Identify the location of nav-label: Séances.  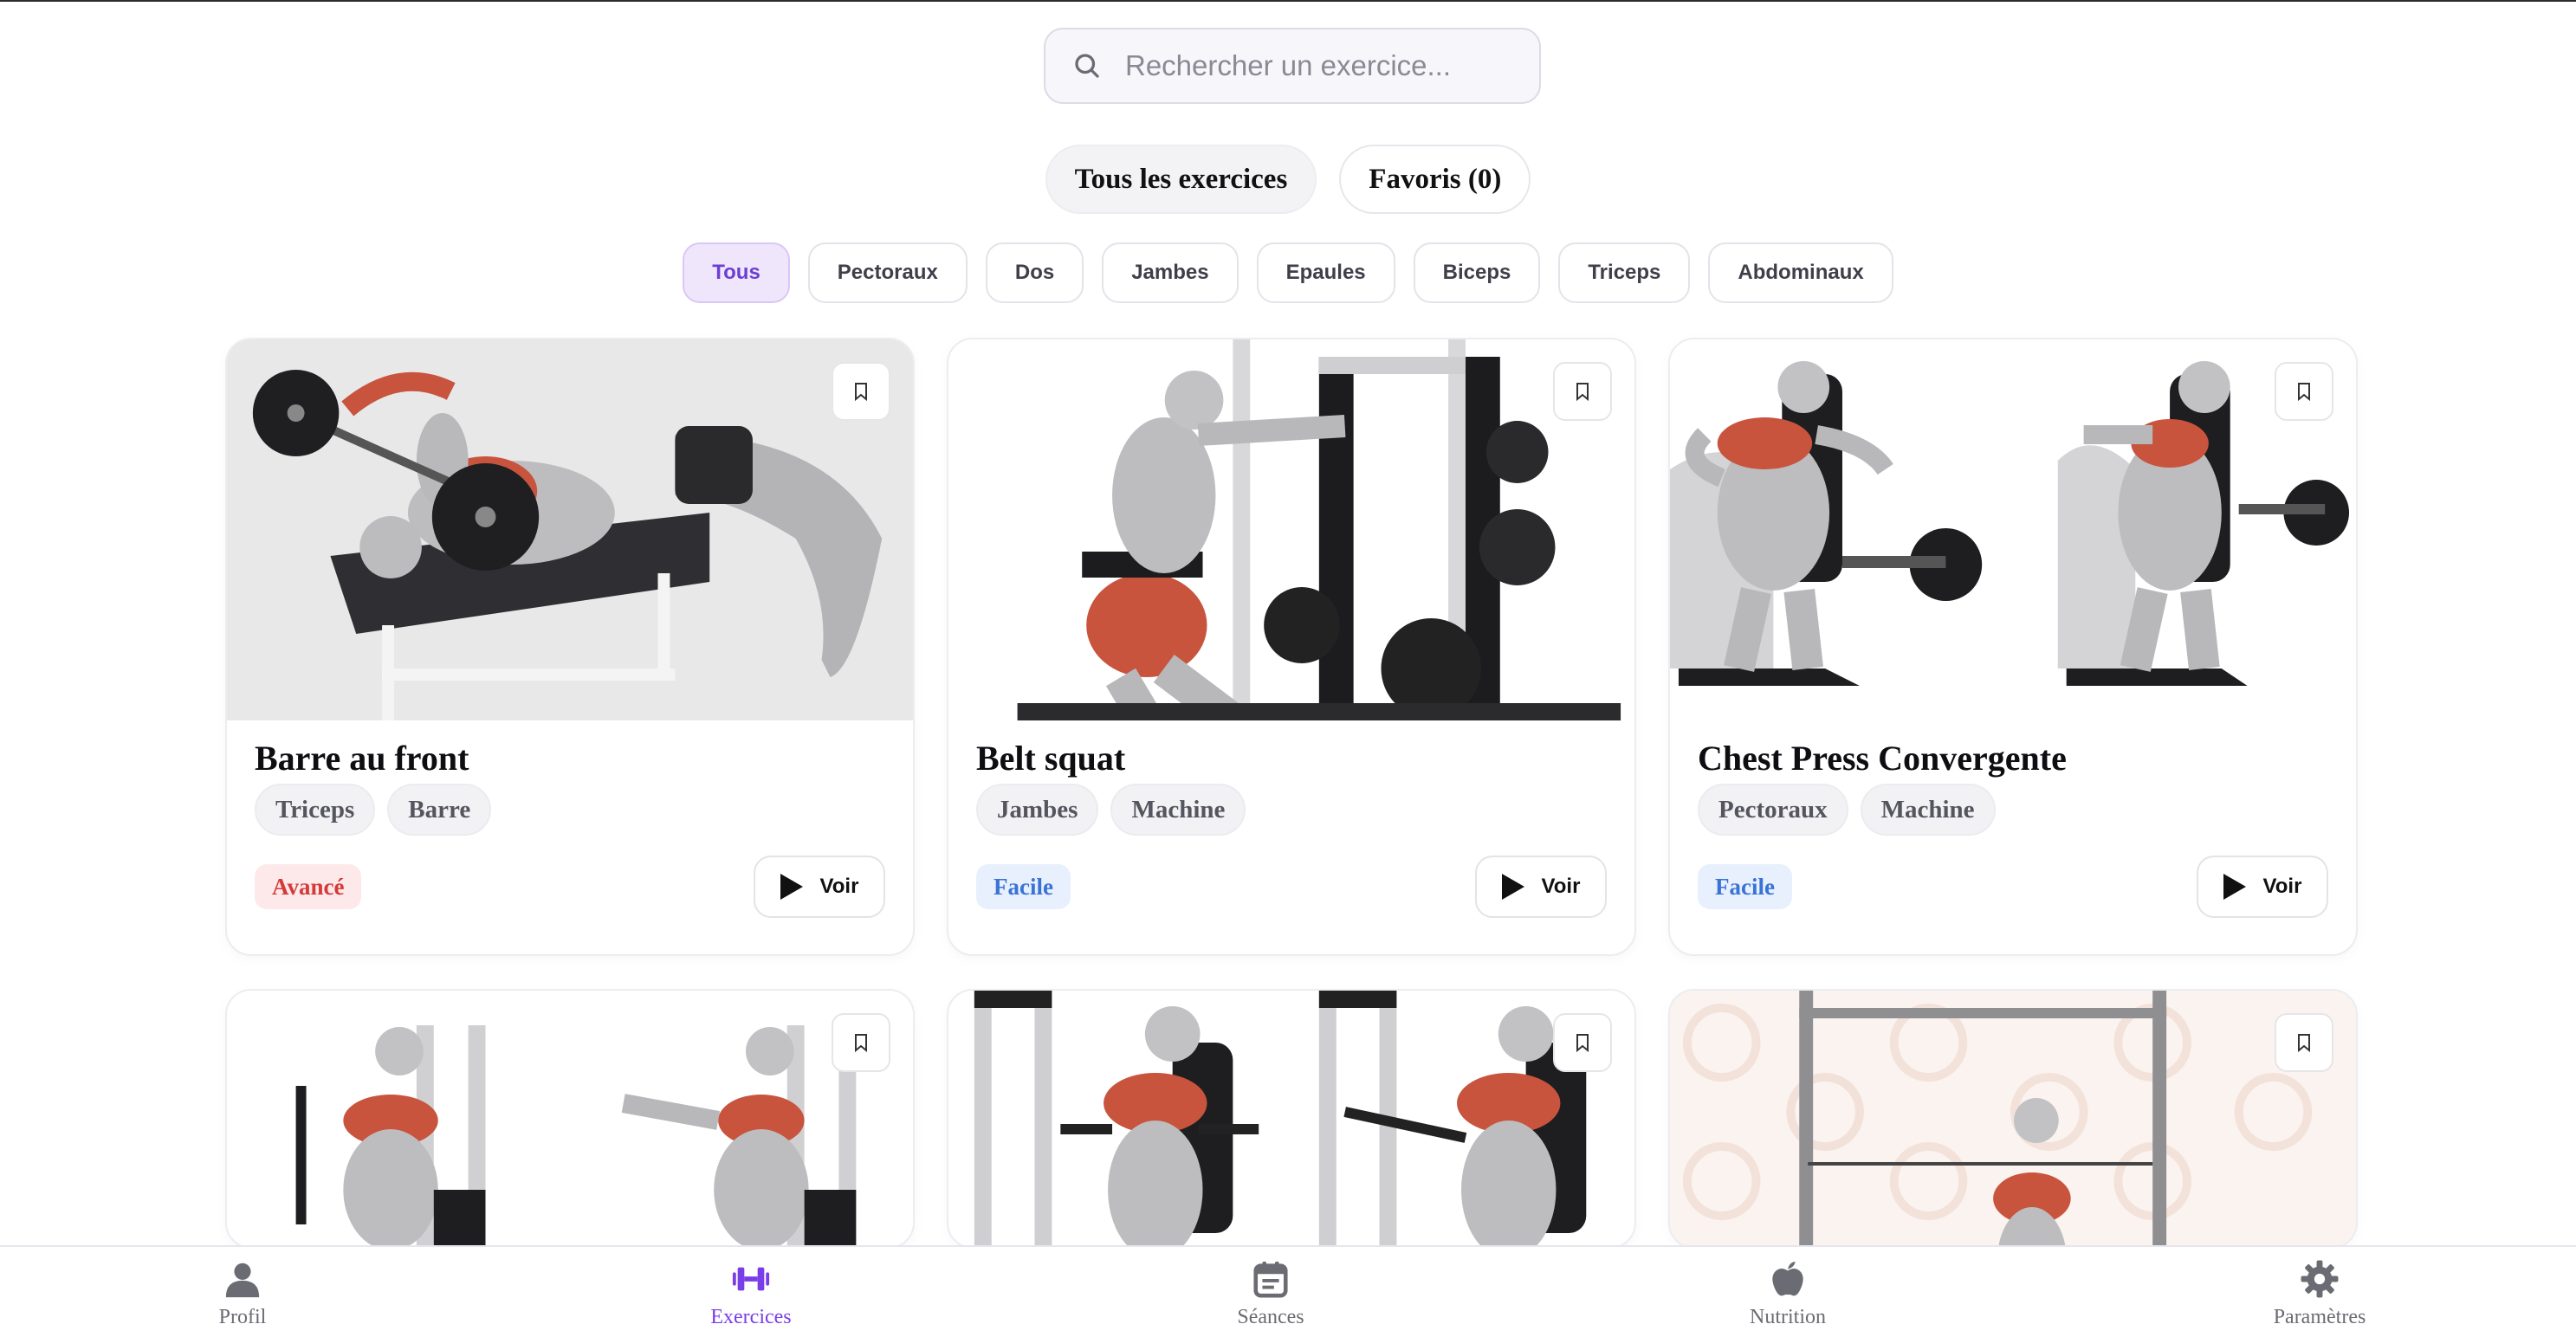
(1270, 1317).